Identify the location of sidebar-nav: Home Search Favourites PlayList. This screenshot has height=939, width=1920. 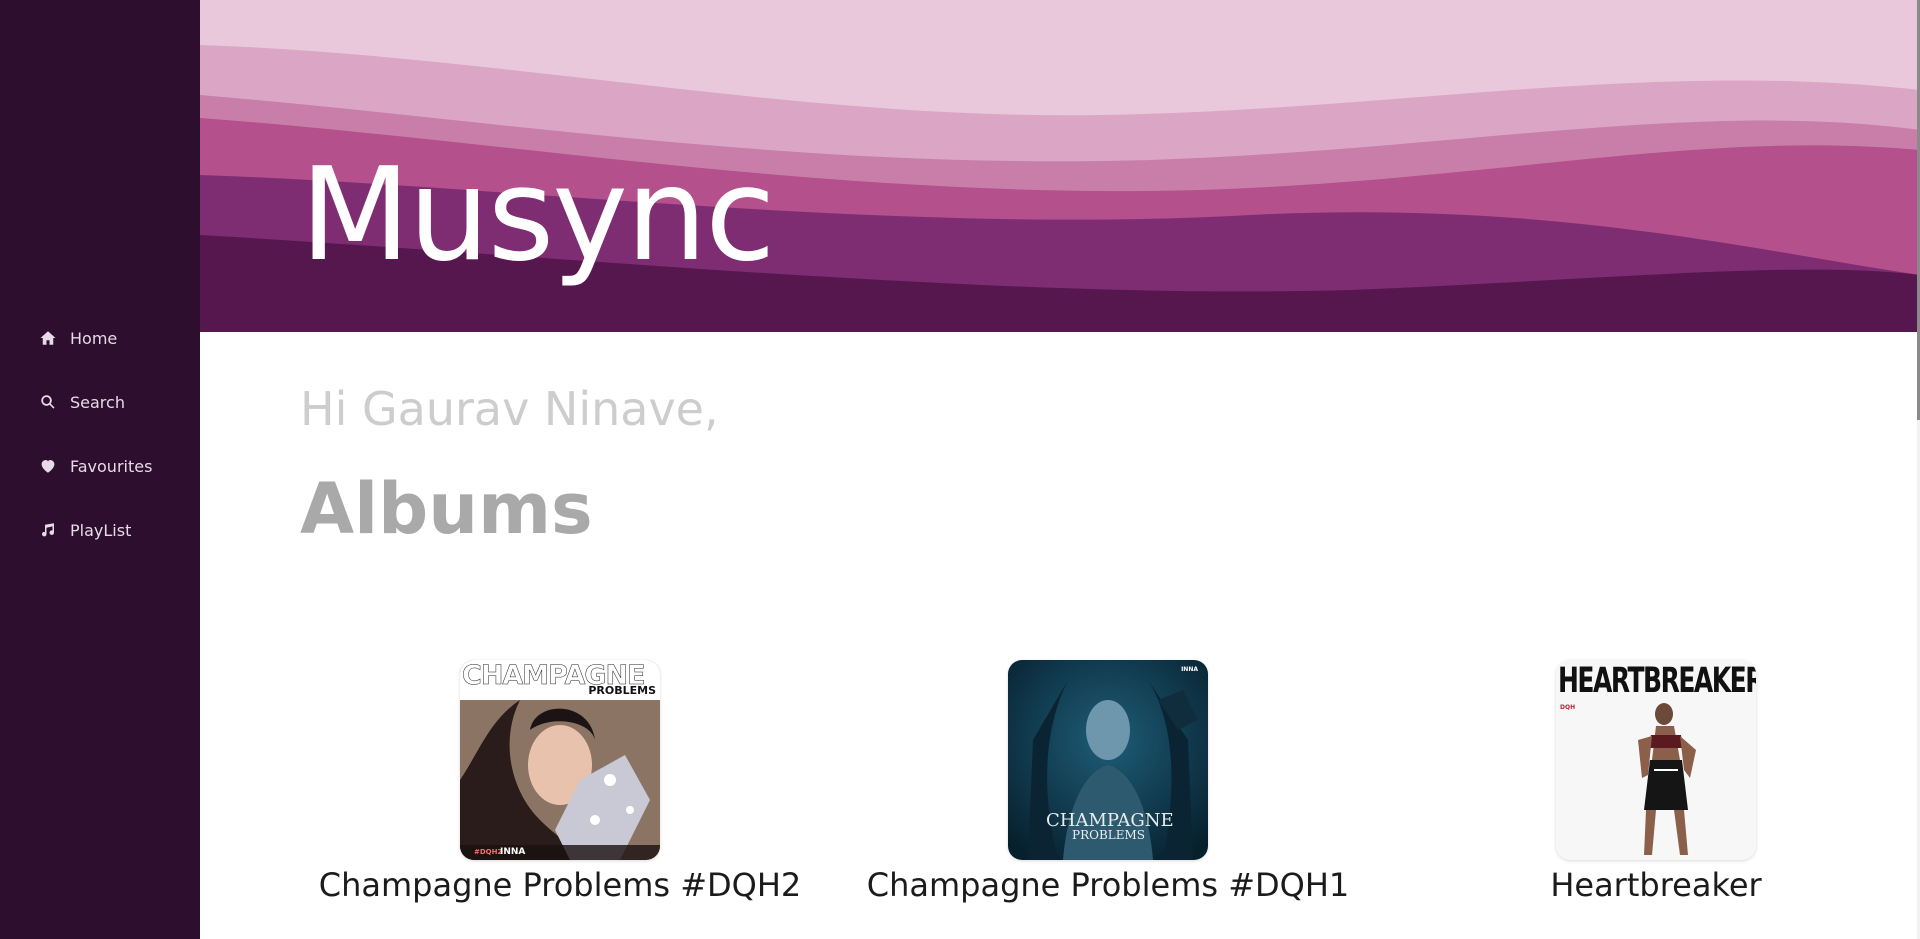
(100, 434).